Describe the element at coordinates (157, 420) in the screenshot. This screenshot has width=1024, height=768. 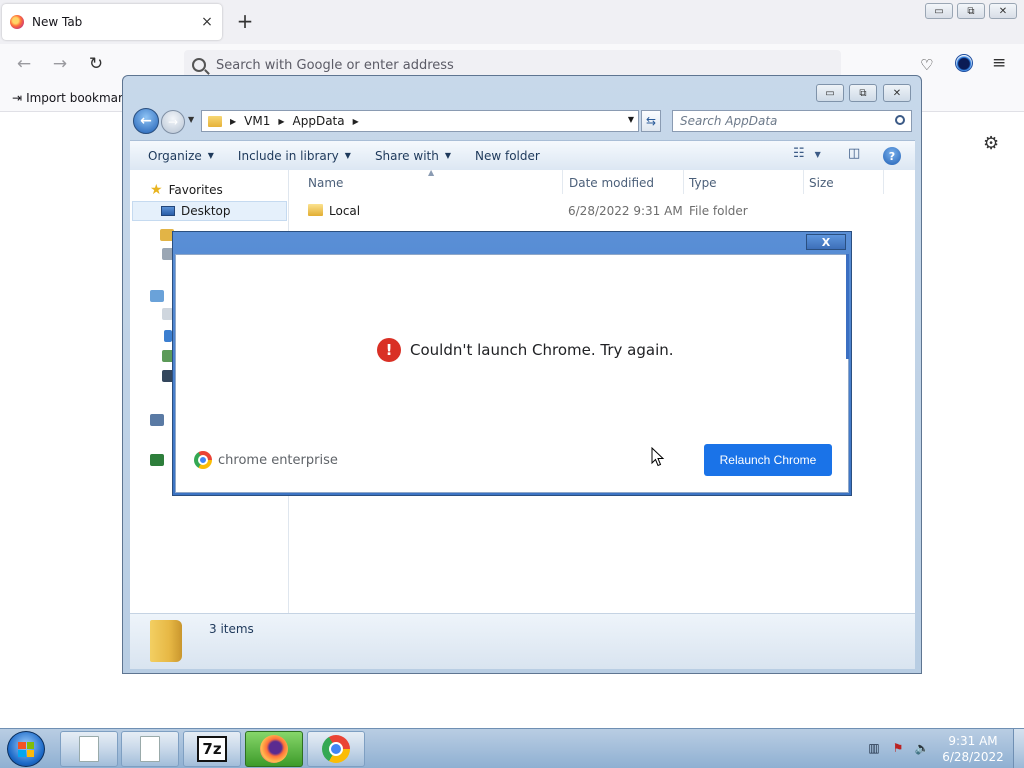
I see `computer-icon` at that location.